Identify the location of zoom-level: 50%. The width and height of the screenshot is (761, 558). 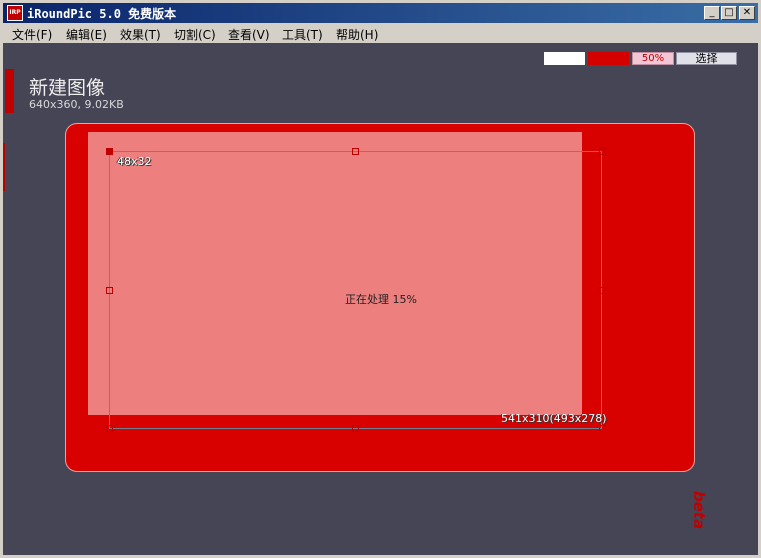
(653, 58).